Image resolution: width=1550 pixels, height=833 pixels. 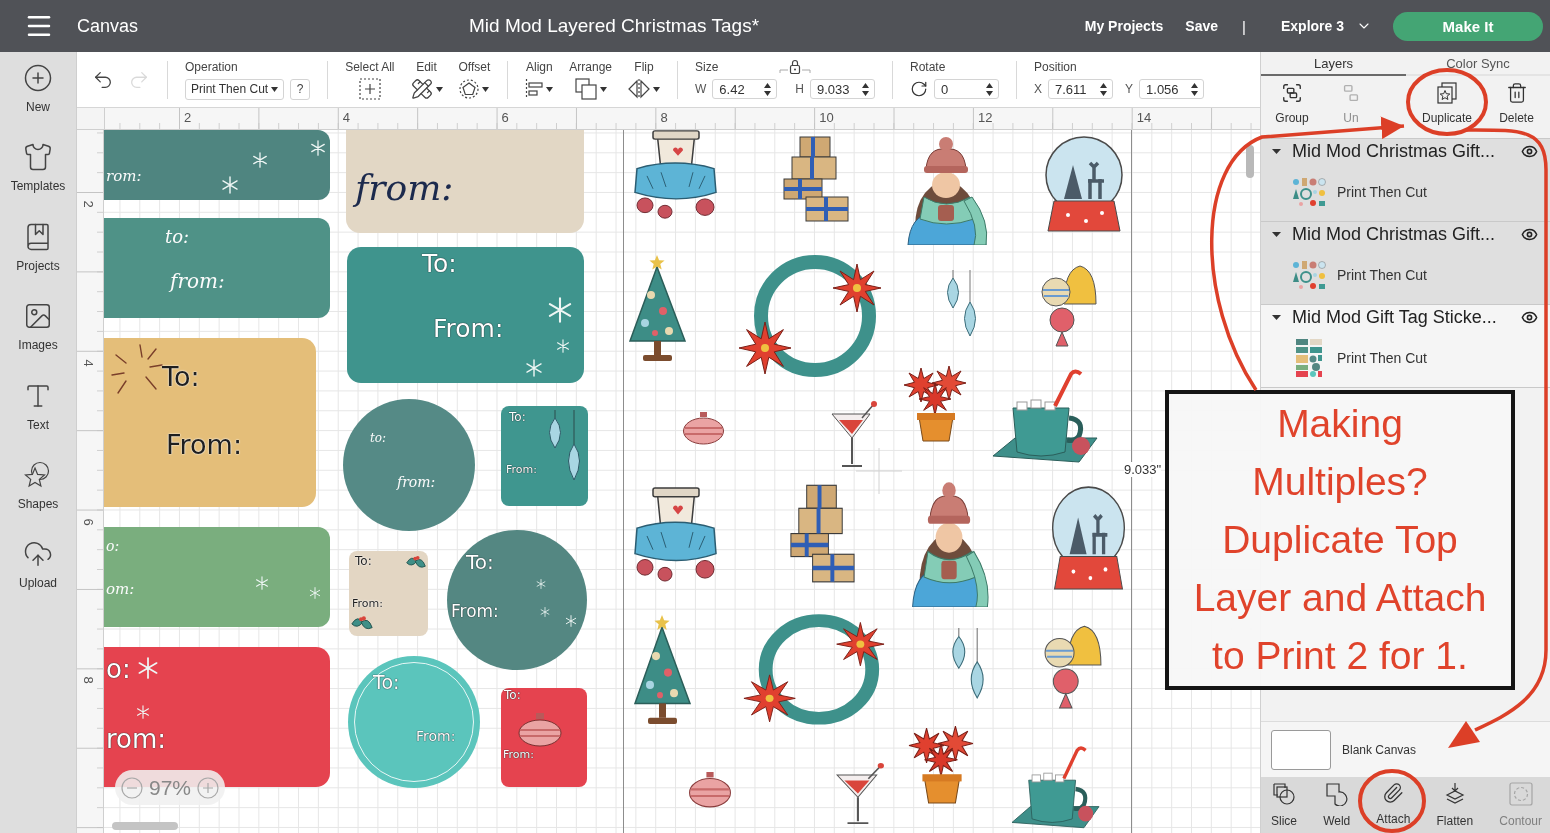 What do you see at coordinates (1516, 93) in the screenshot?
I see `trash-icon` at bounding box center [1516, 93].